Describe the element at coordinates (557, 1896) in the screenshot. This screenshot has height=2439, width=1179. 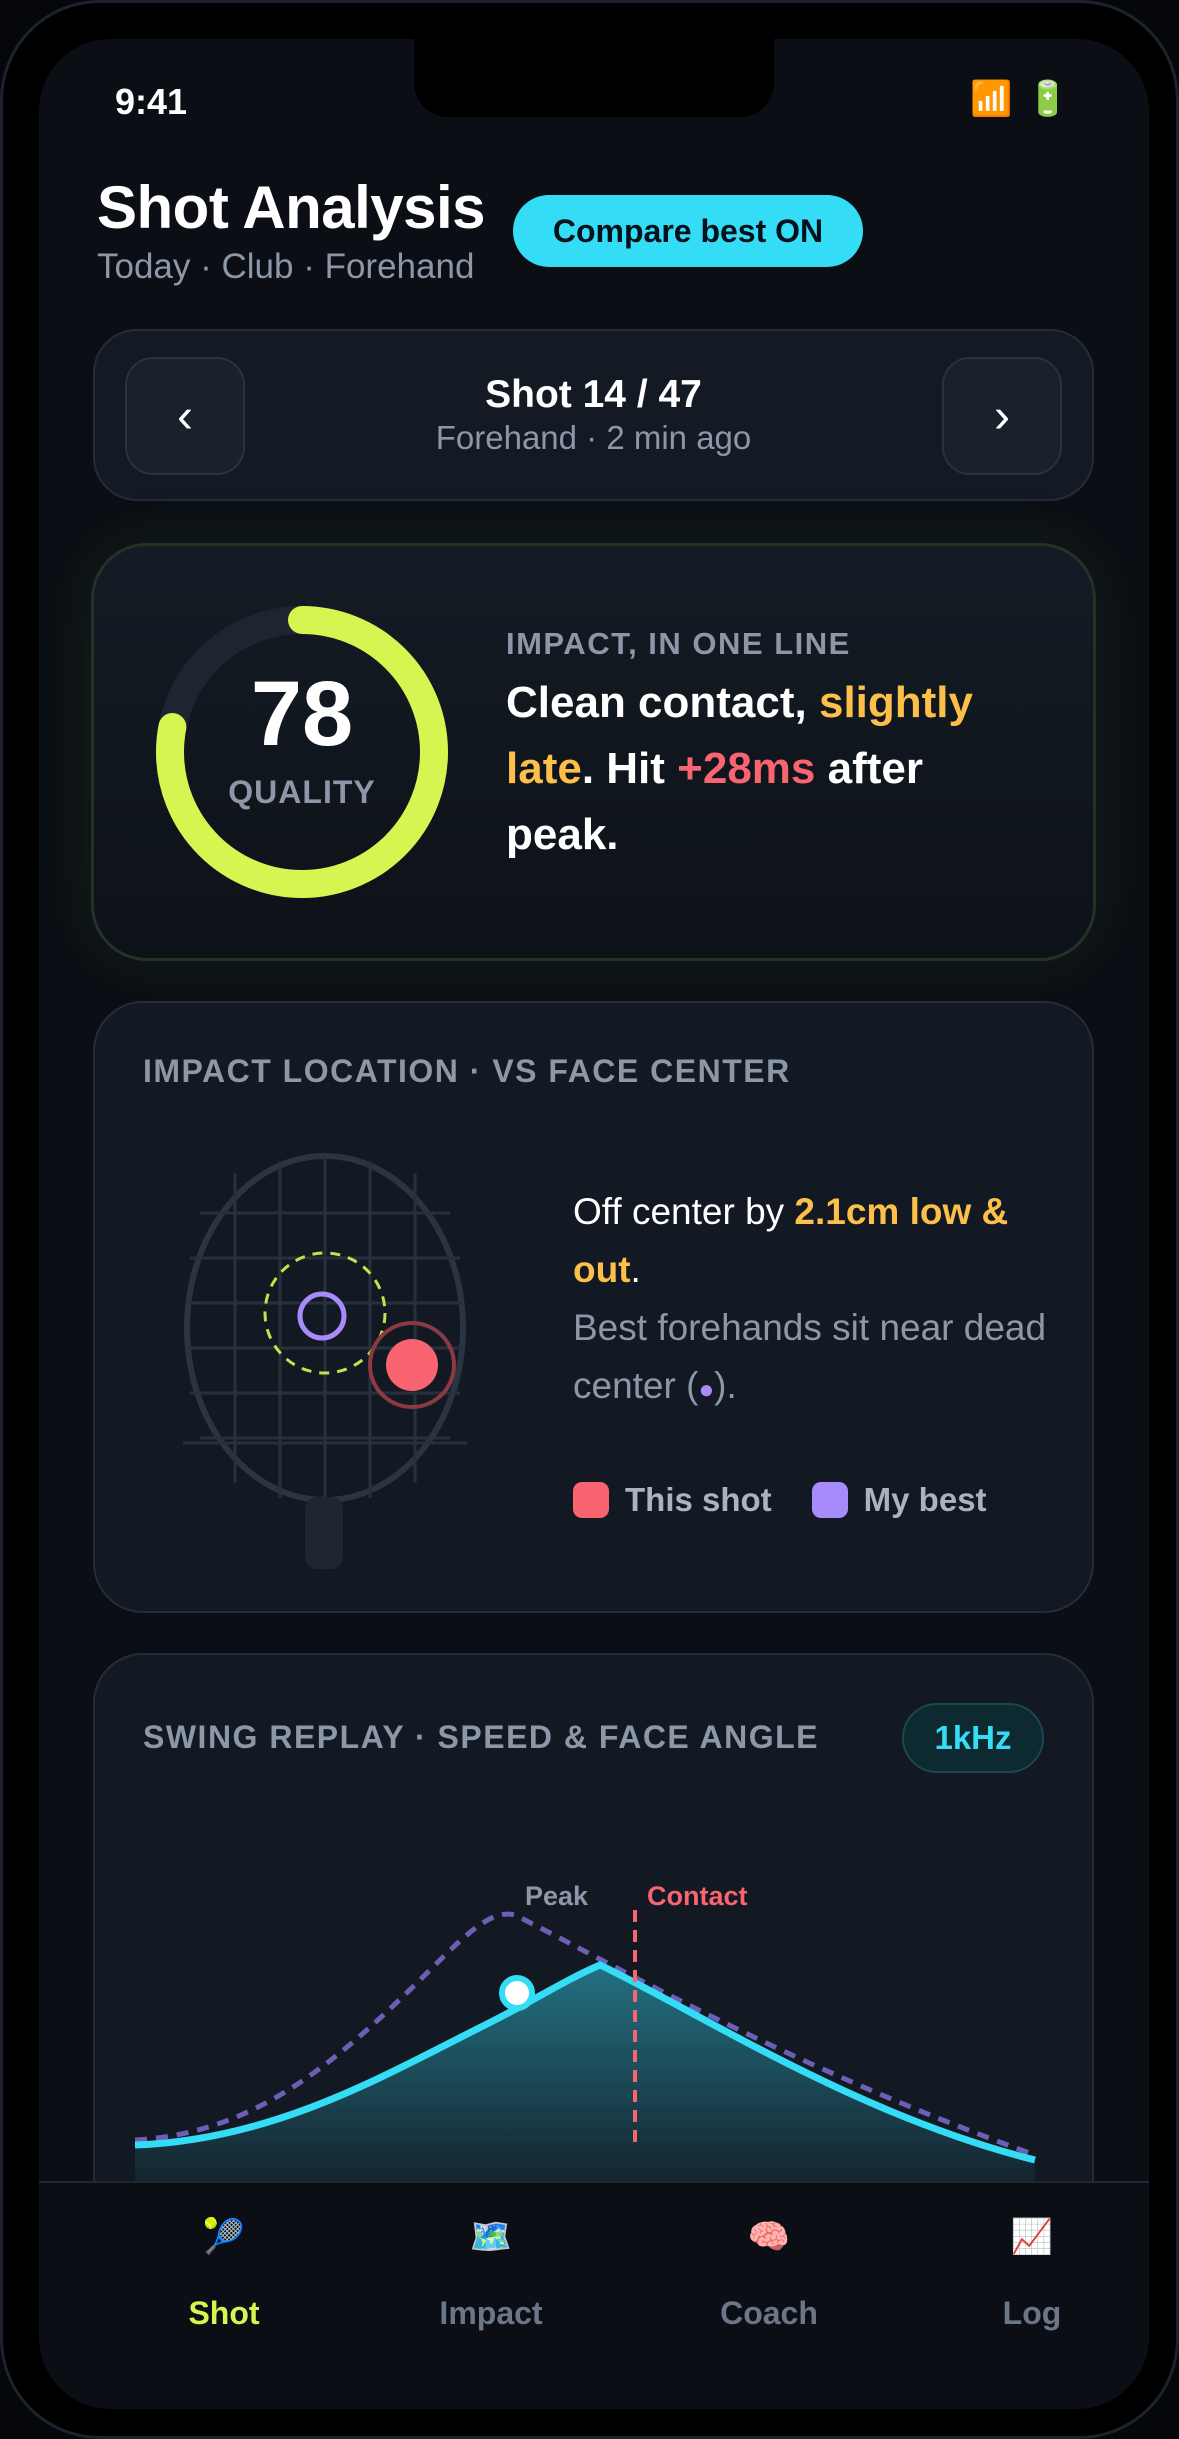
I see `peak-label: Peak` at that location.